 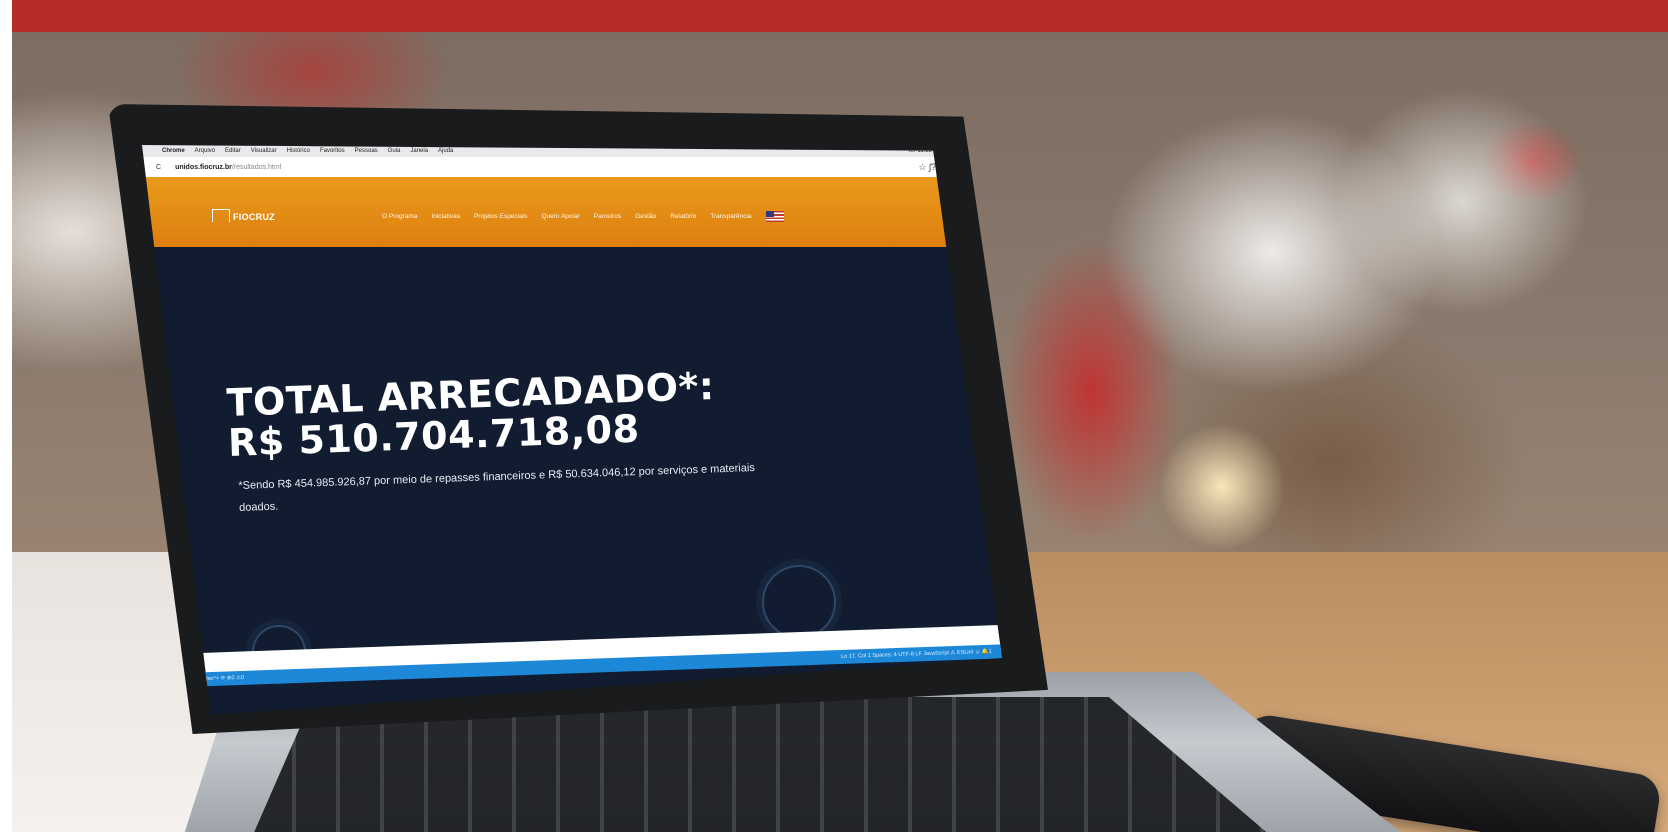 I want to click on nav-quero-apoiar: Quero Apoiar, so click(x=560, y=217).